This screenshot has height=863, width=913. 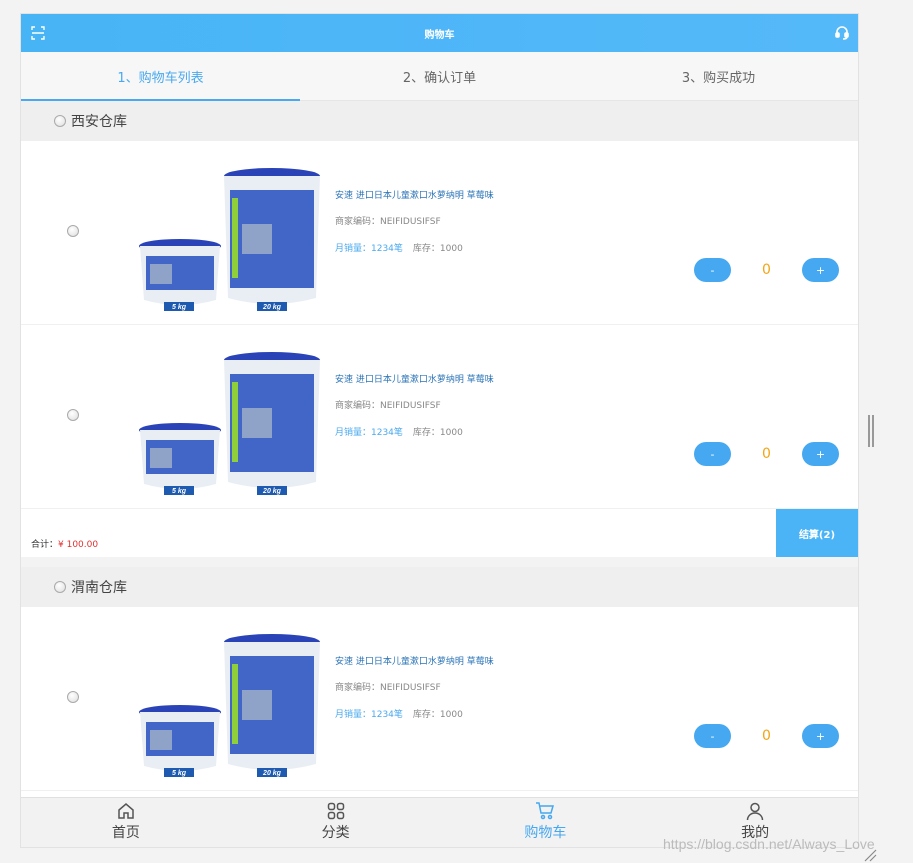 I want to click on checkout-steps: 1、购物车列表 2、确认订单 3、购买成功, so click(x=439, y=76).